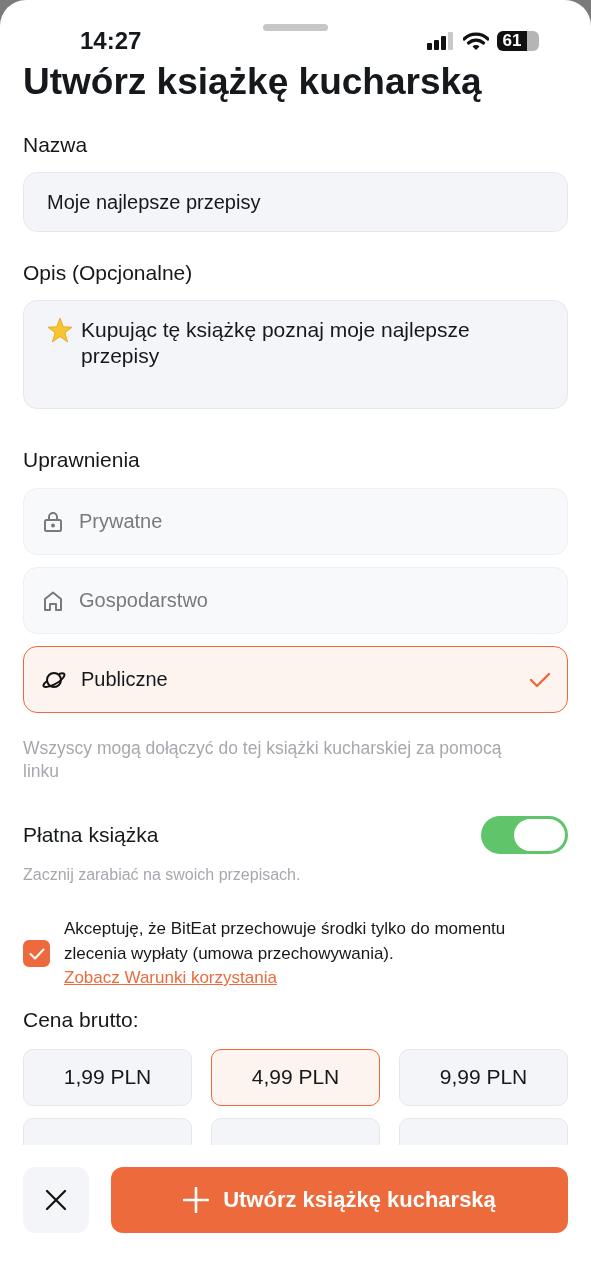  I want to click on description-text: Kupując tę książkę poznaj moje najlepsze przepisy, so click(276, 343).